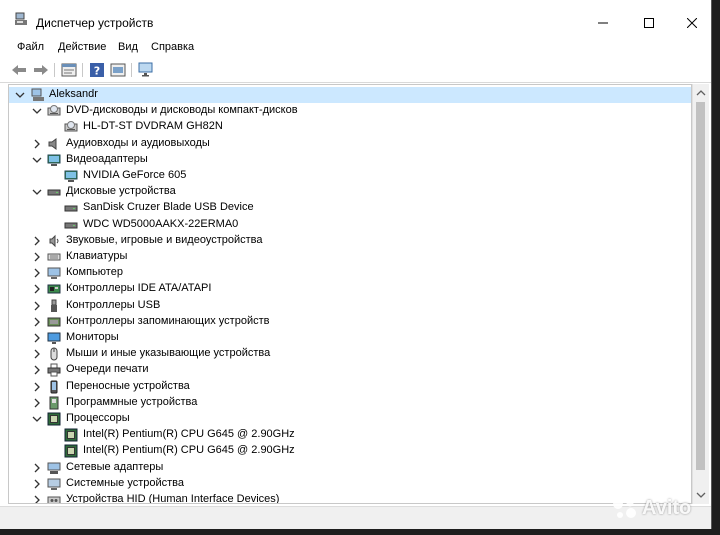 The height and width of the screenshot is (535, 720). What do you see at coordinates (73, 94) in the screenshot?
I see `tree-root-label: Aleksandr` at bounding box center [73, 94].